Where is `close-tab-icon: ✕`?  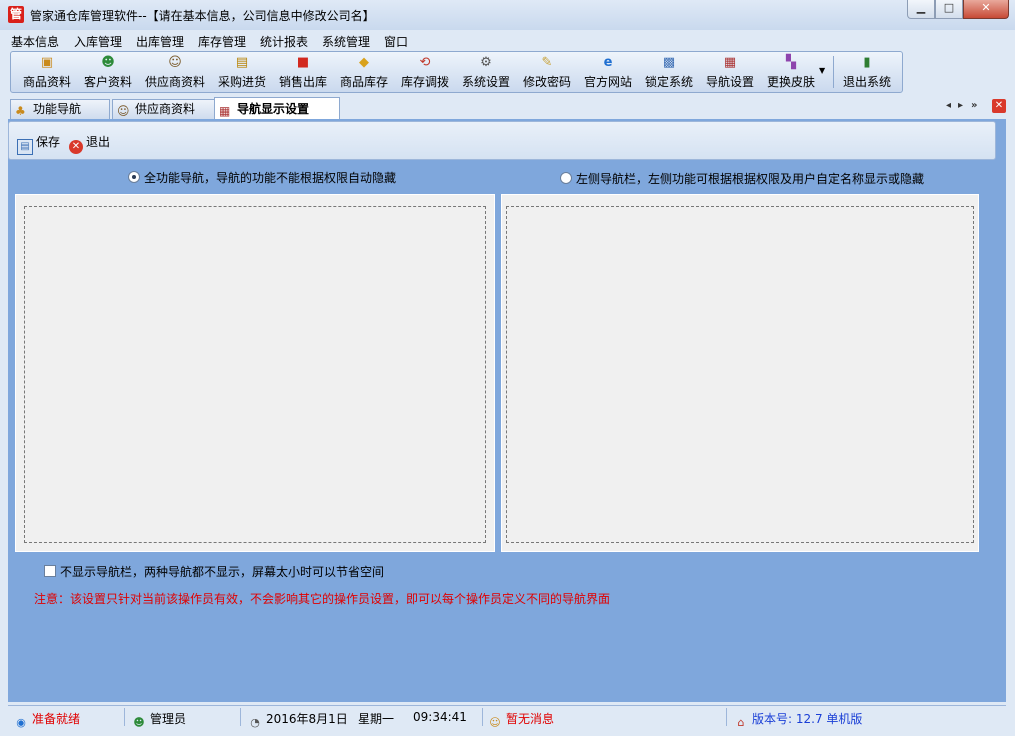 close-tab-icon: ✕ is located at coordinates (999, 106).